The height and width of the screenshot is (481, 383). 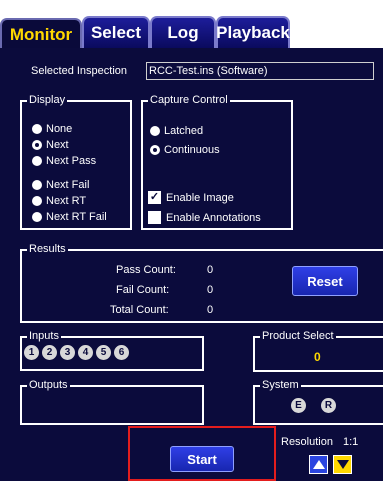 What do you see at coordinates (183, 32) in the screenshot?
I see `tab-log: Log` at bounding box center [183, 32].